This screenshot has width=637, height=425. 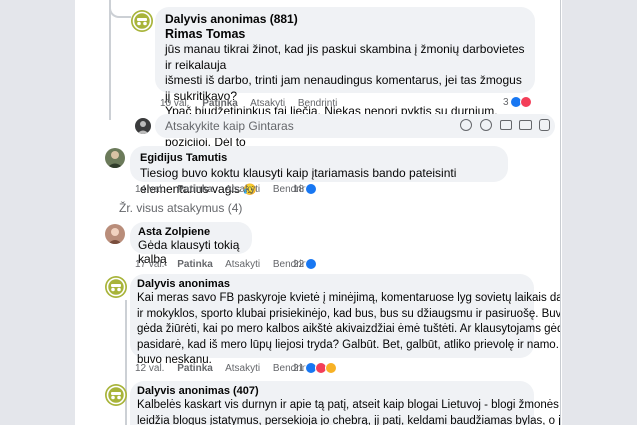 I want to click on comment-actions: 10 val. Patinka Atsakyti Bendrinti, so click(x=253, y=103).